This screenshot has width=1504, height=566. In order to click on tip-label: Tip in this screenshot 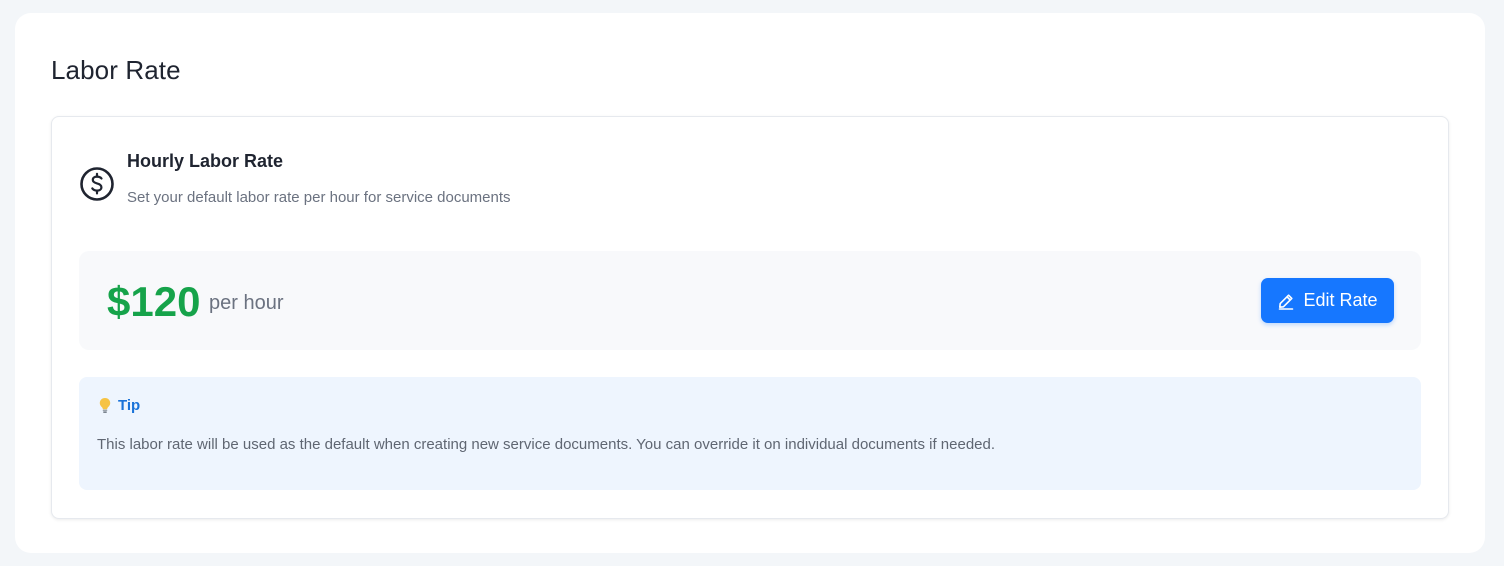, I will do `click(129, 405)`.